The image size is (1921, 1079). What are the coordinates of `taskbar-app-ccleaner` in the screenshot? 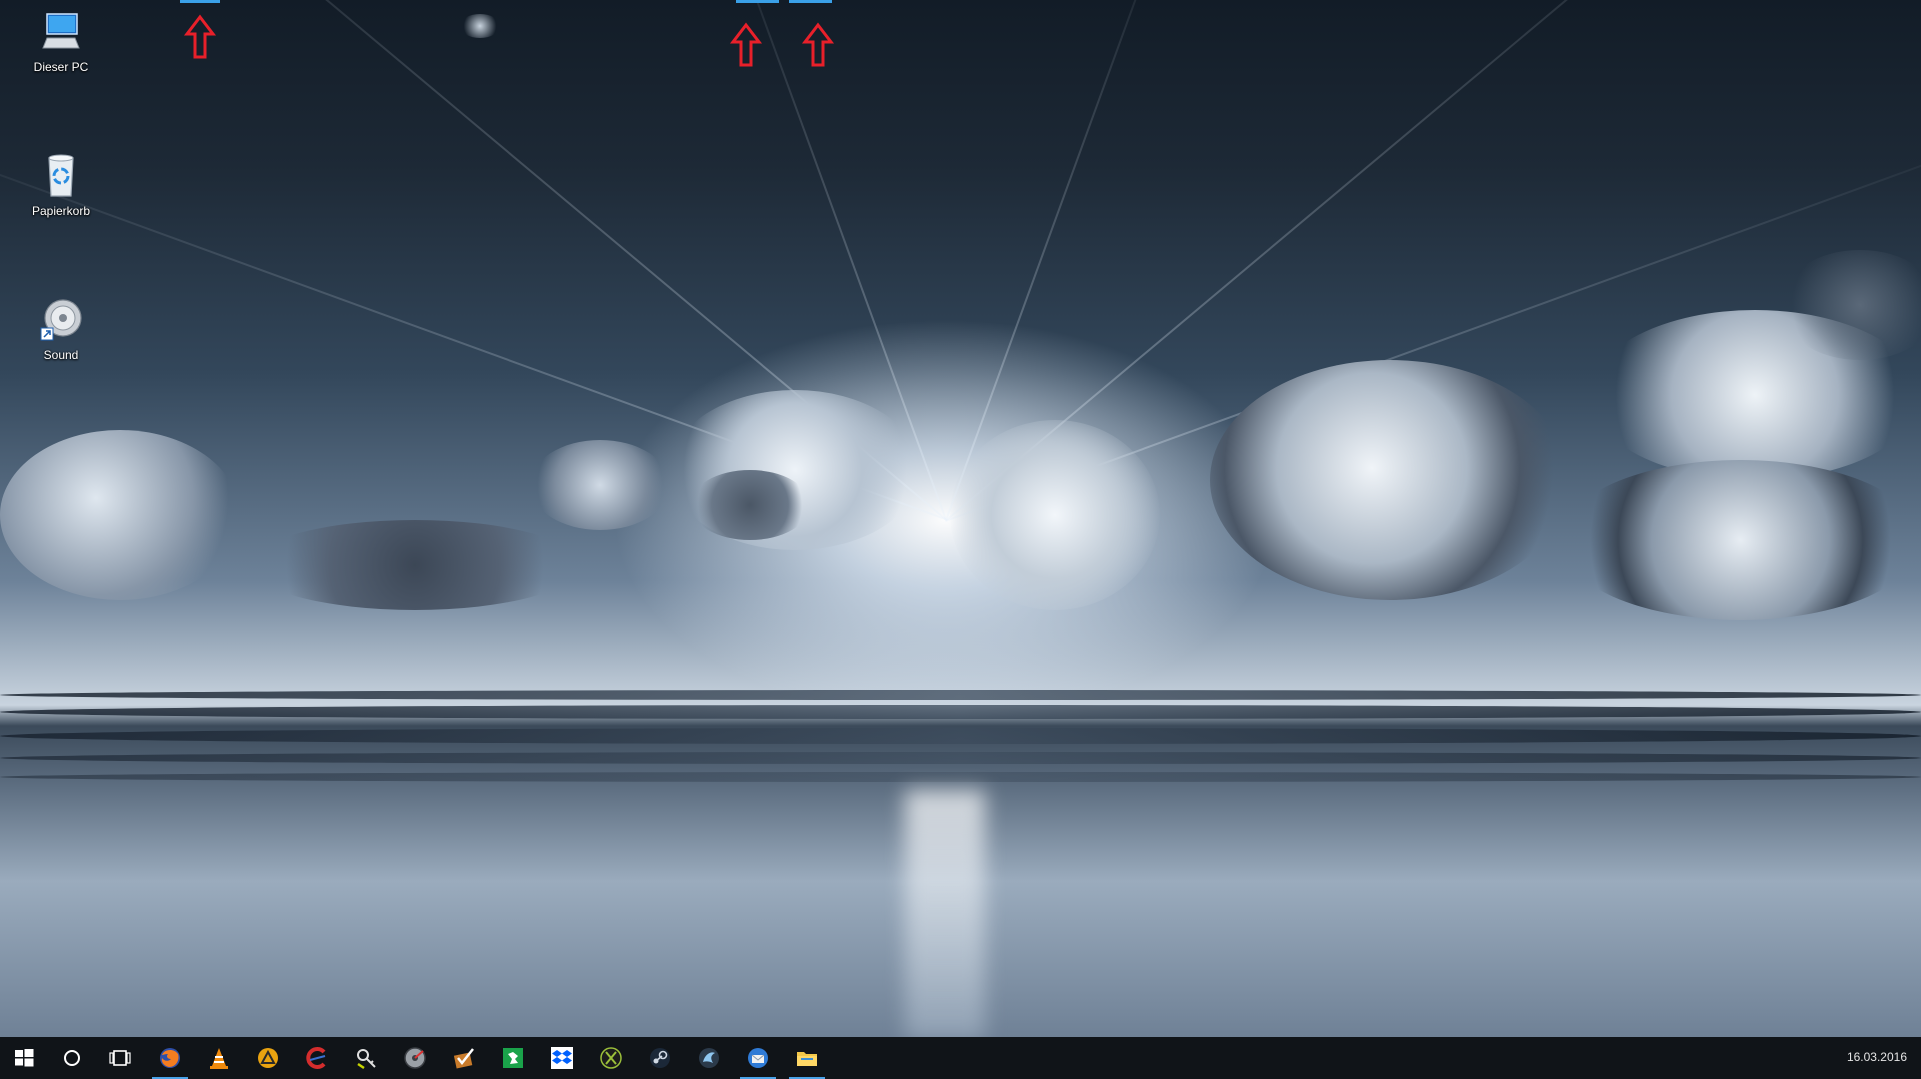 It's located at (317, 1058).